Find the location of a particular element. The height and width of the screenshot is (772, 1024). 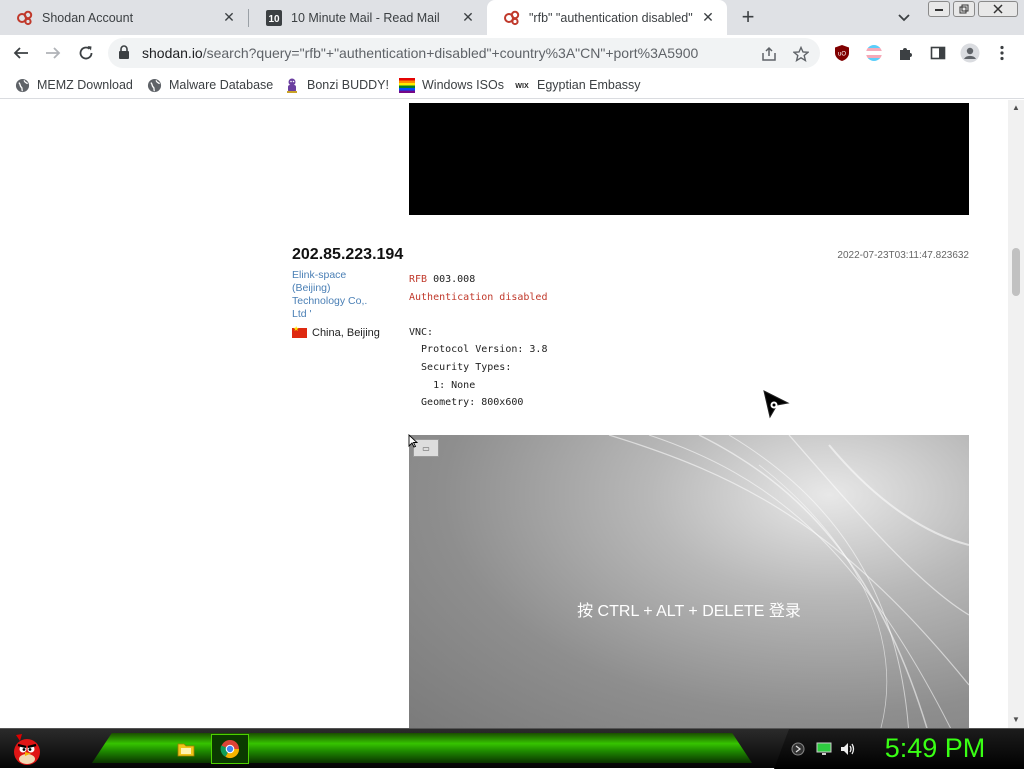

bookmark-bonzi-buddy: Bonzi BUDDY! is located at coordinates (336, 85).